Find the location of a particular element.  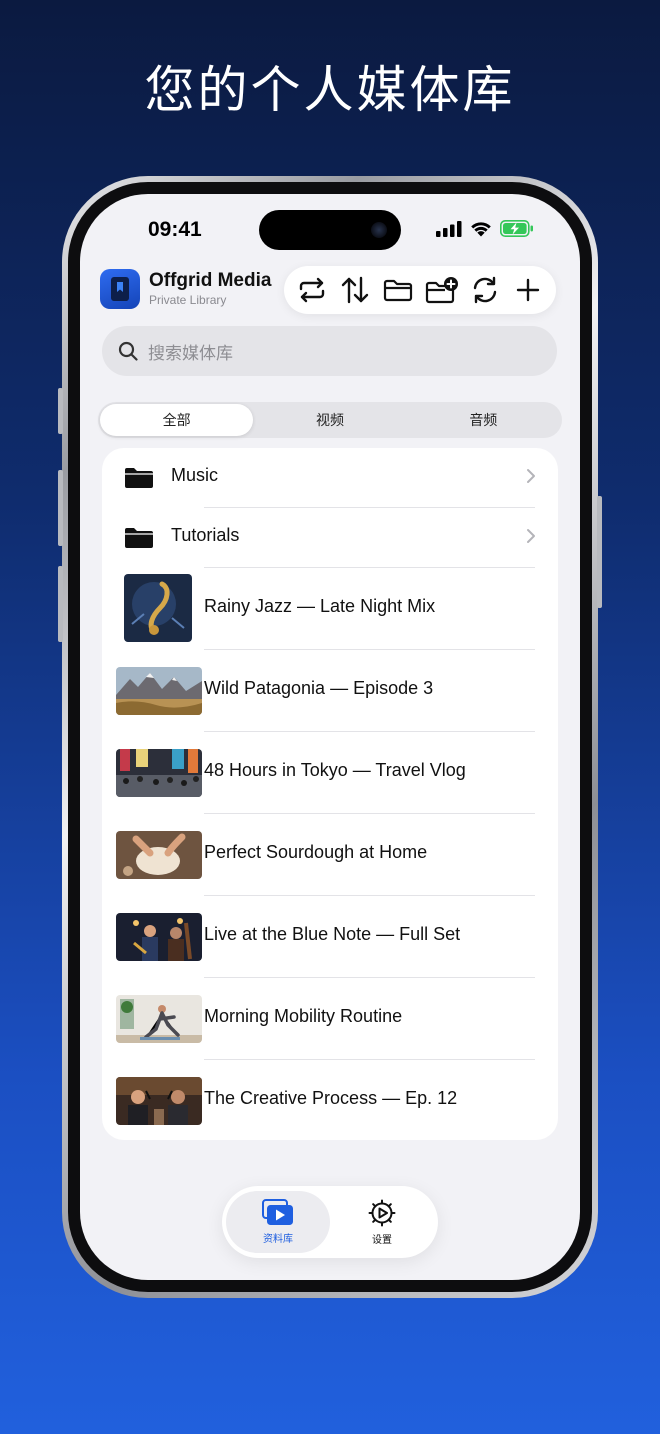

tab-library-label: 资料库 is located at coordinates (278, 1239).